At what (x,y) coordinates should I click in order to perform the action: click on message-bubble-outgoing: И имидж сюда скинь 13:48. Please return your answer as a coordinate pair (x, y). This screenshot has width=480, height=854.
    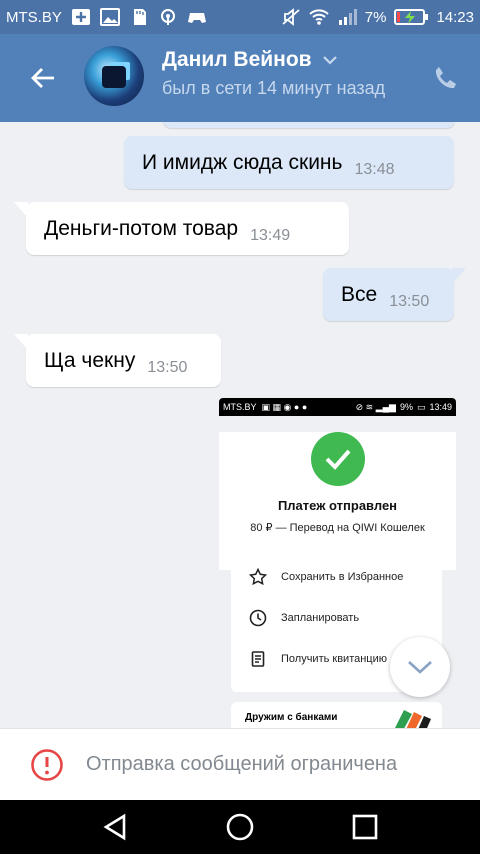
    Looking at the image, I should click on (289, 162).